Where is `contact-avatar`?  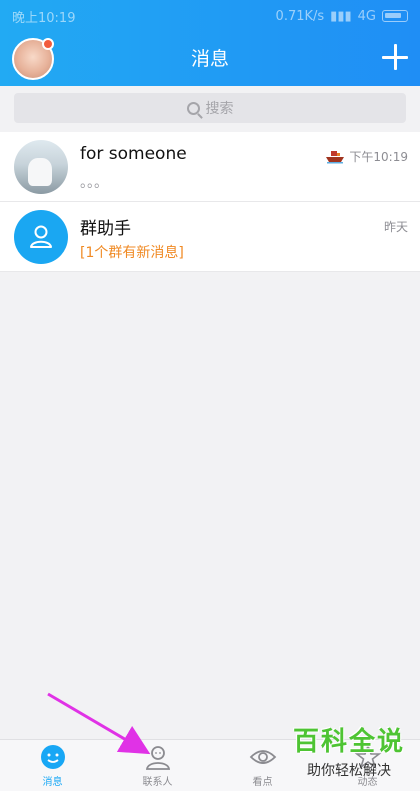
contact-avatar is located at coordinates (41, 167).